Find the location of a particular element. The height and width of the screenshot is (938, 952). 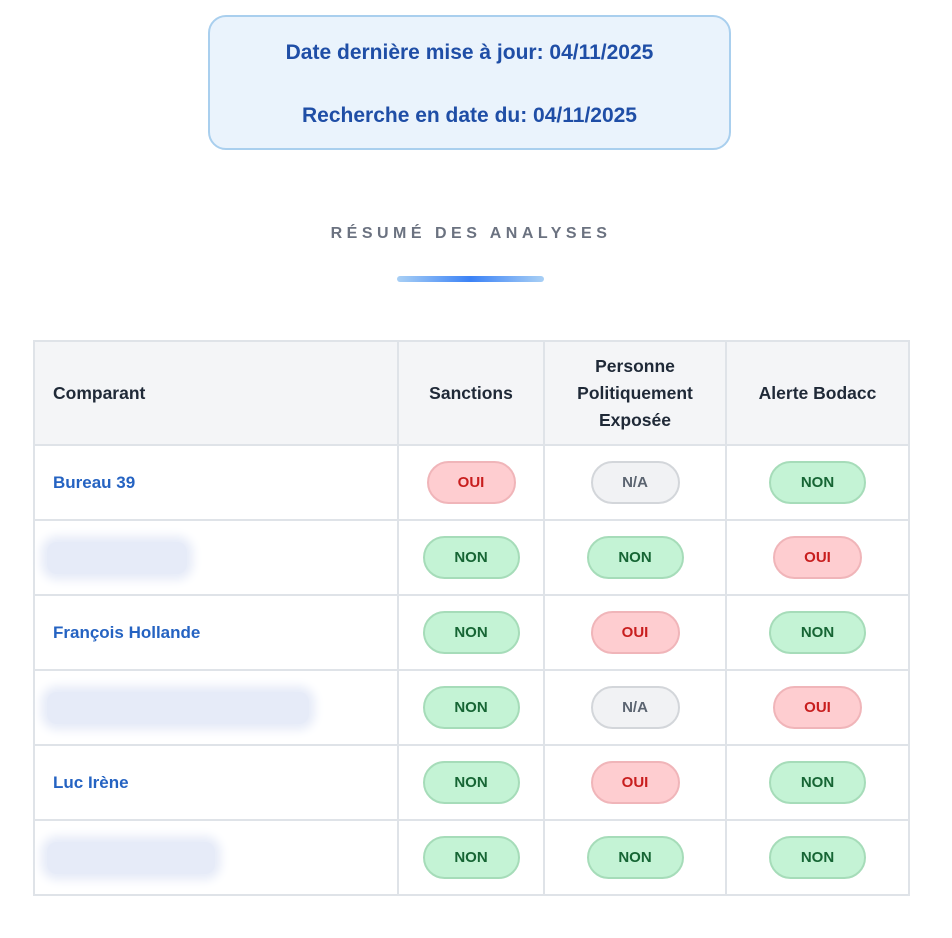

table-row: Bureau 39 OUI N/A NON is located at coordinates (471, 482).